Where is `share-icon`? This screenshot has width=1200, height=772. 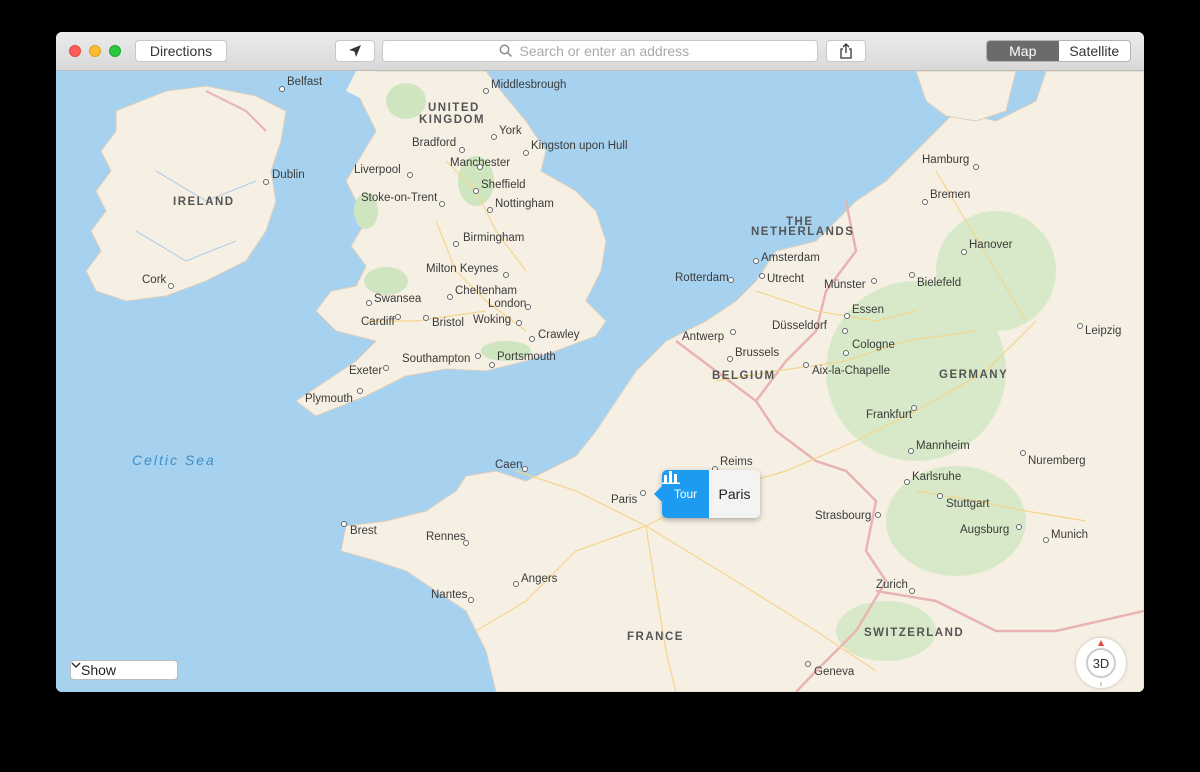 share-icon is located at coordinates (846, 51).